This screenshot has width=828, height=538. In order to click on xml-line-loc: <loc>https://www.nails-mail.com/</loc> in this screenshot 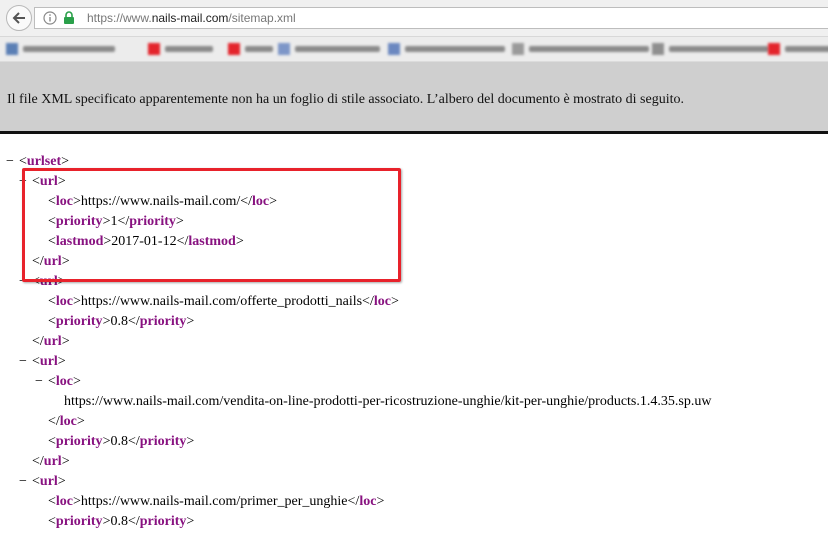, I will do `click(163, 201)`.